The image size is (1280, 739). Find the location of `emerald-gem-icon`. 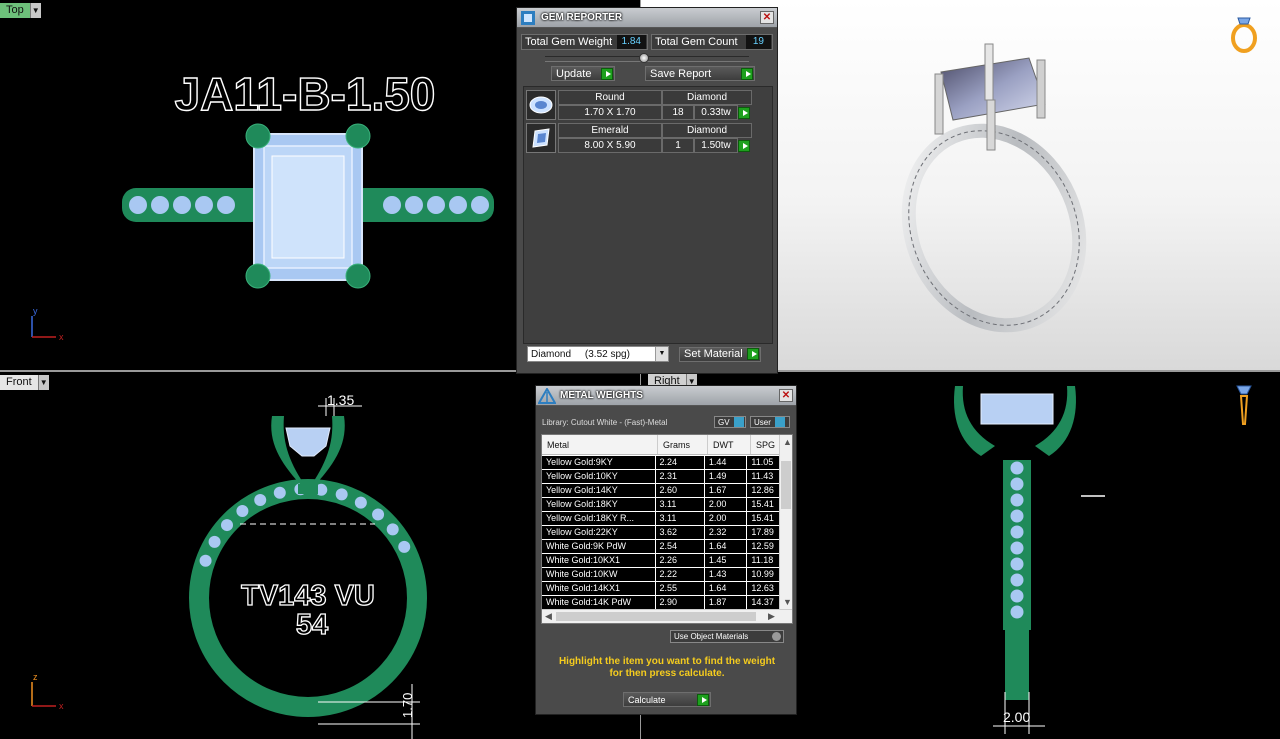

emerald-gem-icon is located at coordinates (541, 138).